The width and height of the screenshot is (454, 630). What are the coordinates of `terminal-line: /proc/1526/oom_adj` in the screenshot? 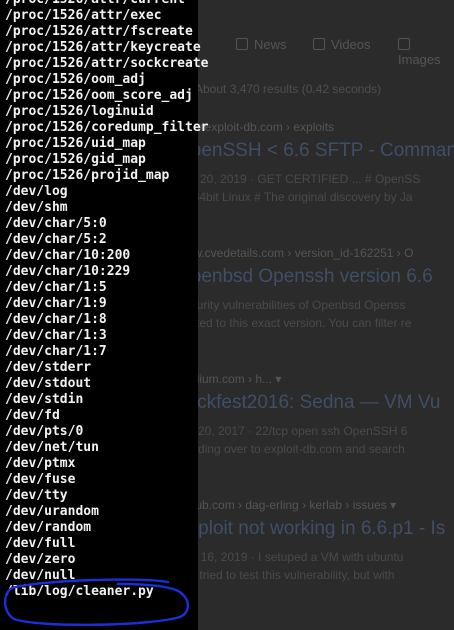 It's located at (75, 79).